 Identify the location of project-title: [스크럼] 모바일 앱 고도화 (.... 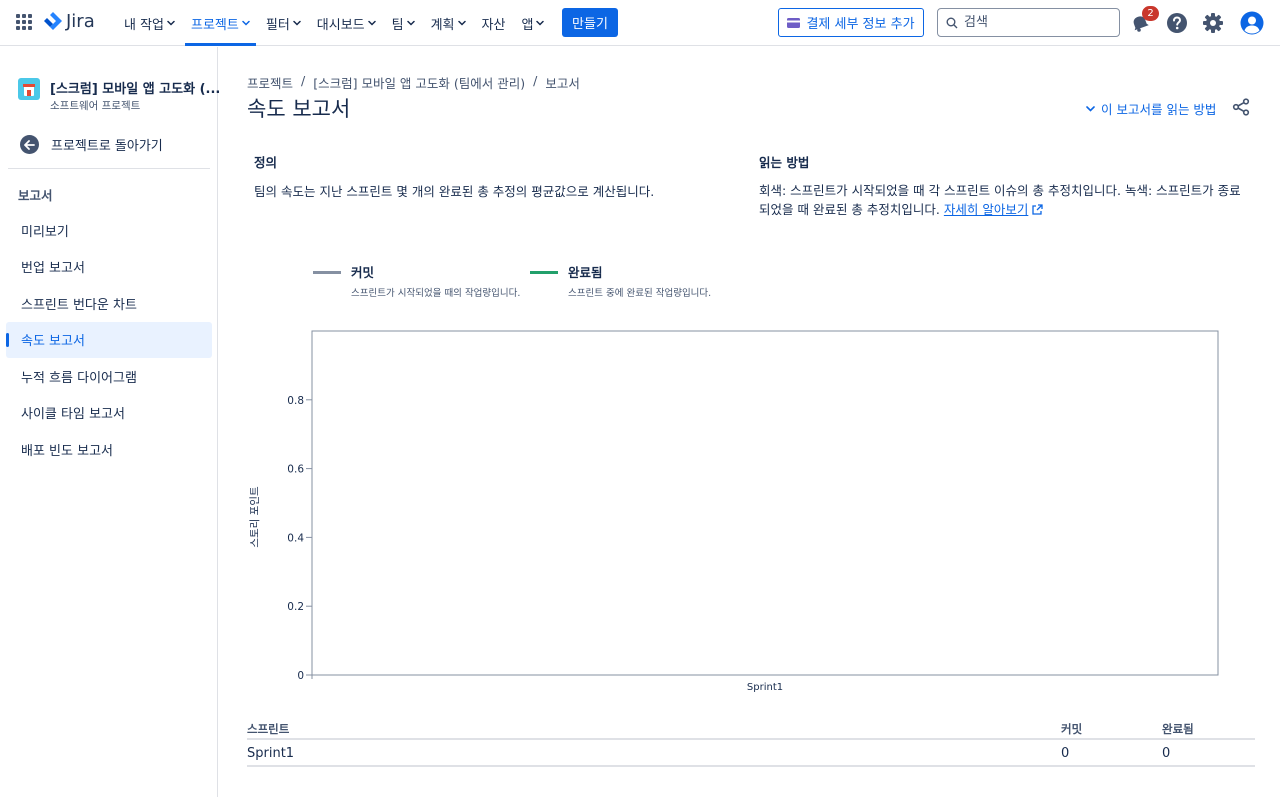
(135, 89).